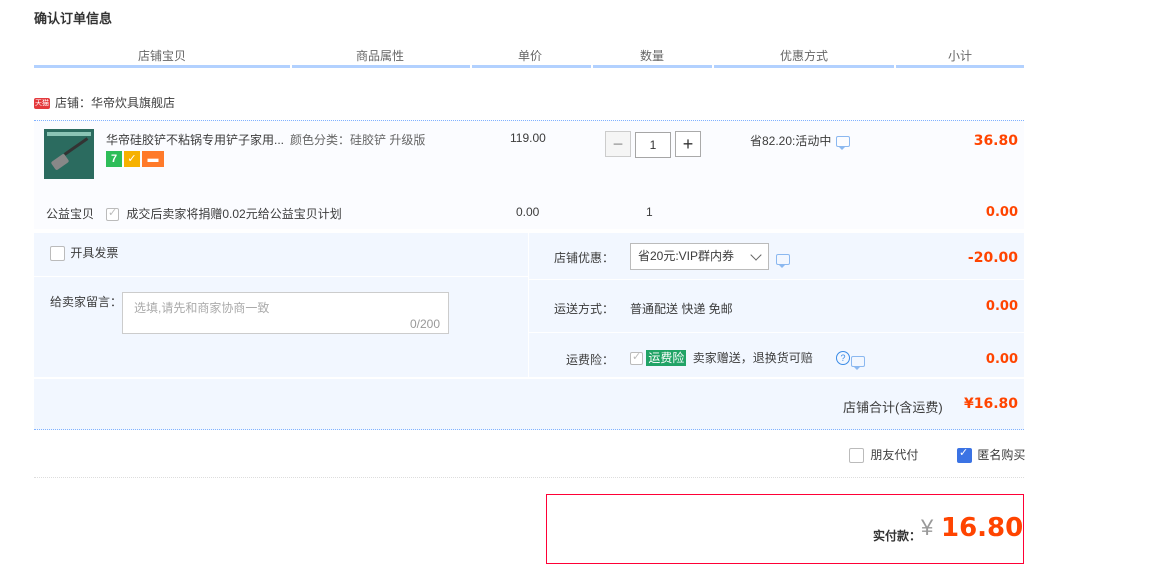 This screenshot has width=1159, height=564. What do you see at coordinates (681, 309) in the screenshot?
I see `shipping-method: 普通配送 快递 免邮` at bounding box center [681, 309].